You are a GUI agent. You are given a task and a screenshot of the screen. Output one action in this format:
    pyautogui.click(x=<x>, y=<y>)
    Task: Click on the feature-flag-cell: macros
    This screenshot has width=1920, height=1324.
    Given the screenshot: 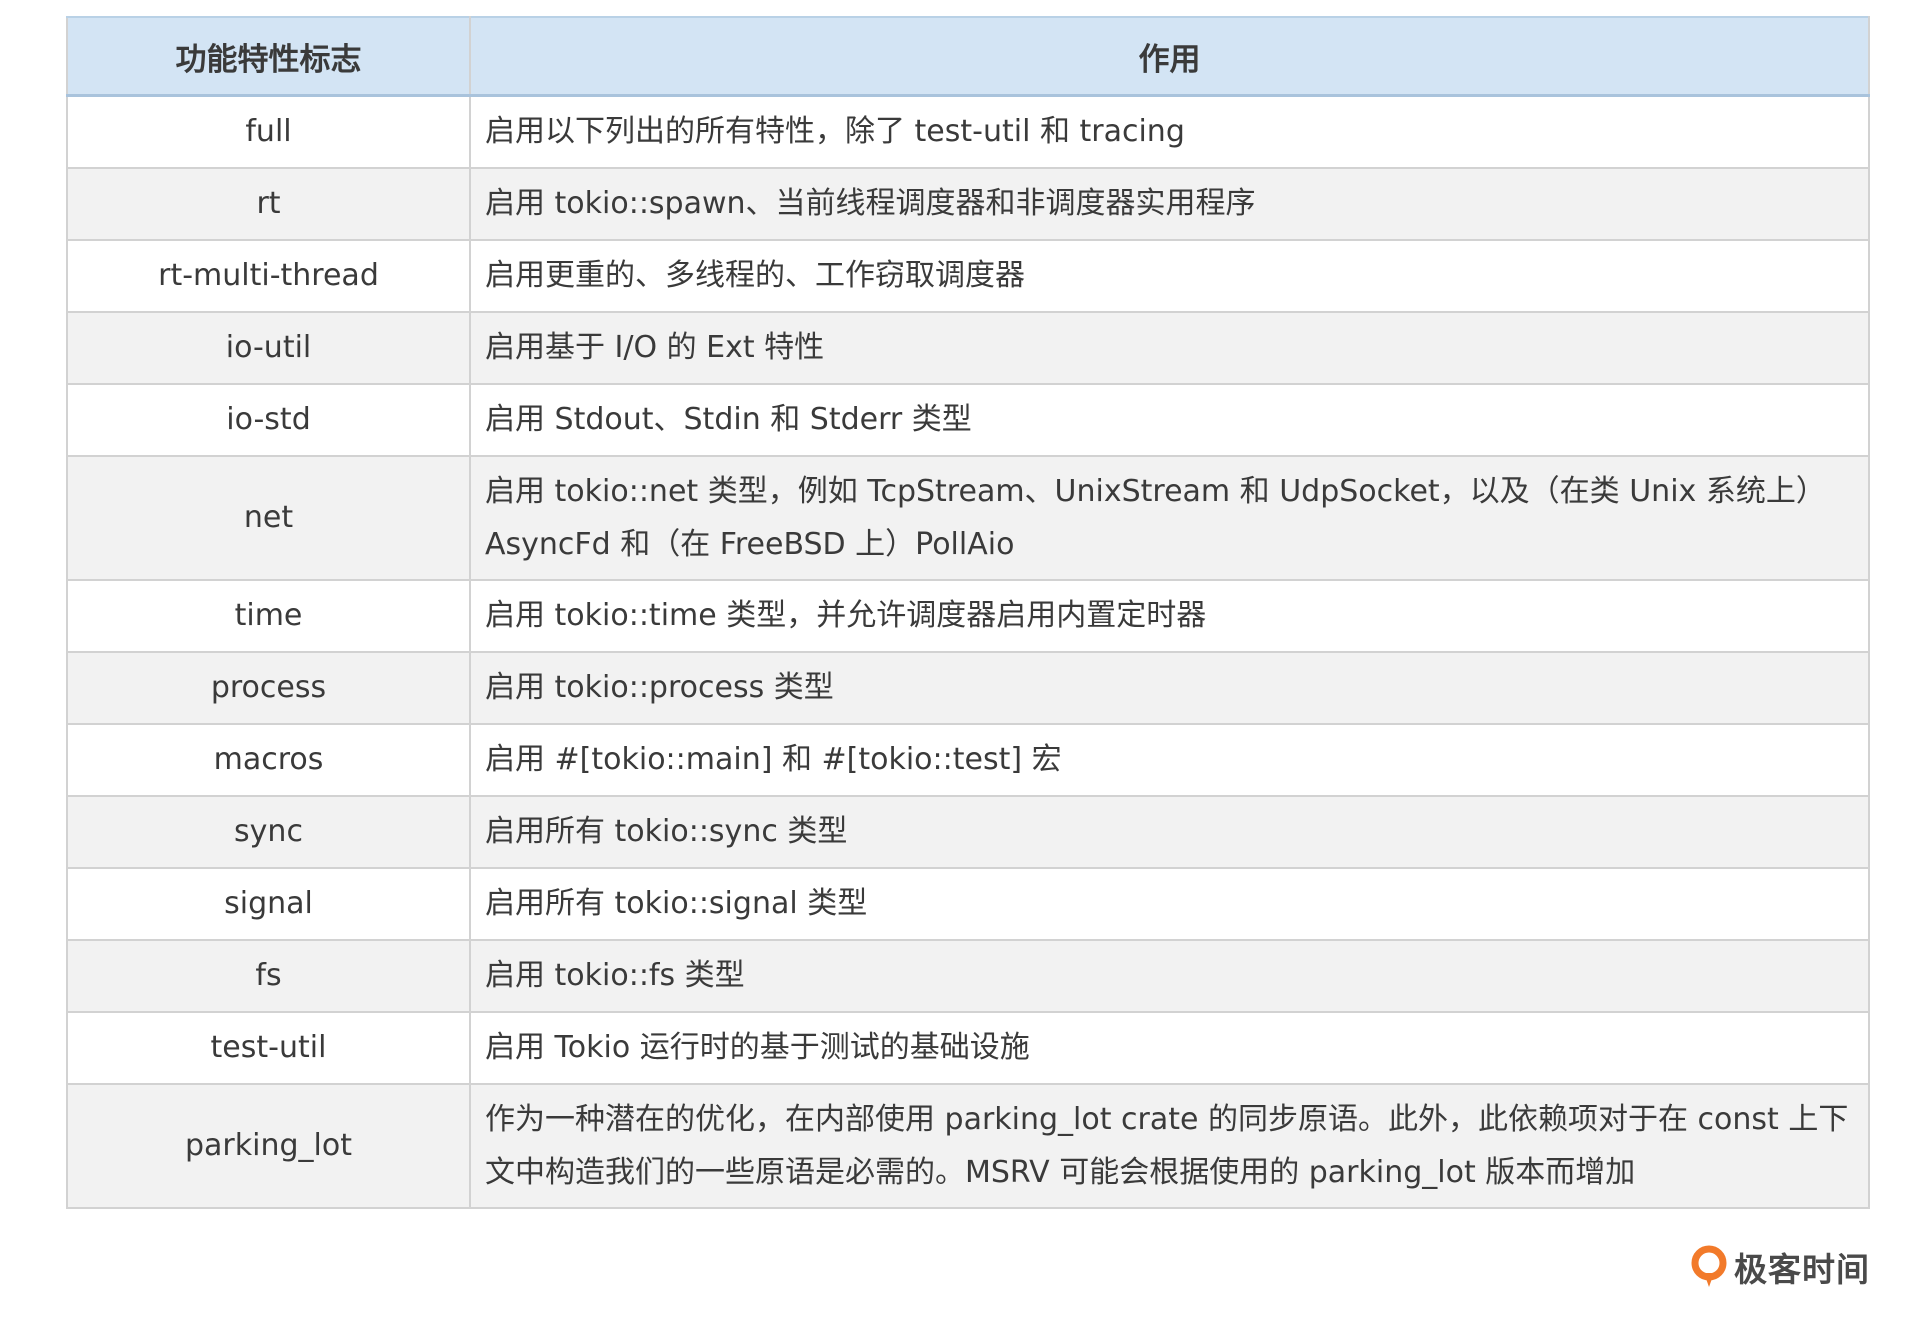 What is the action you would take?
    pyautogui.click(x=268, y=759)
    